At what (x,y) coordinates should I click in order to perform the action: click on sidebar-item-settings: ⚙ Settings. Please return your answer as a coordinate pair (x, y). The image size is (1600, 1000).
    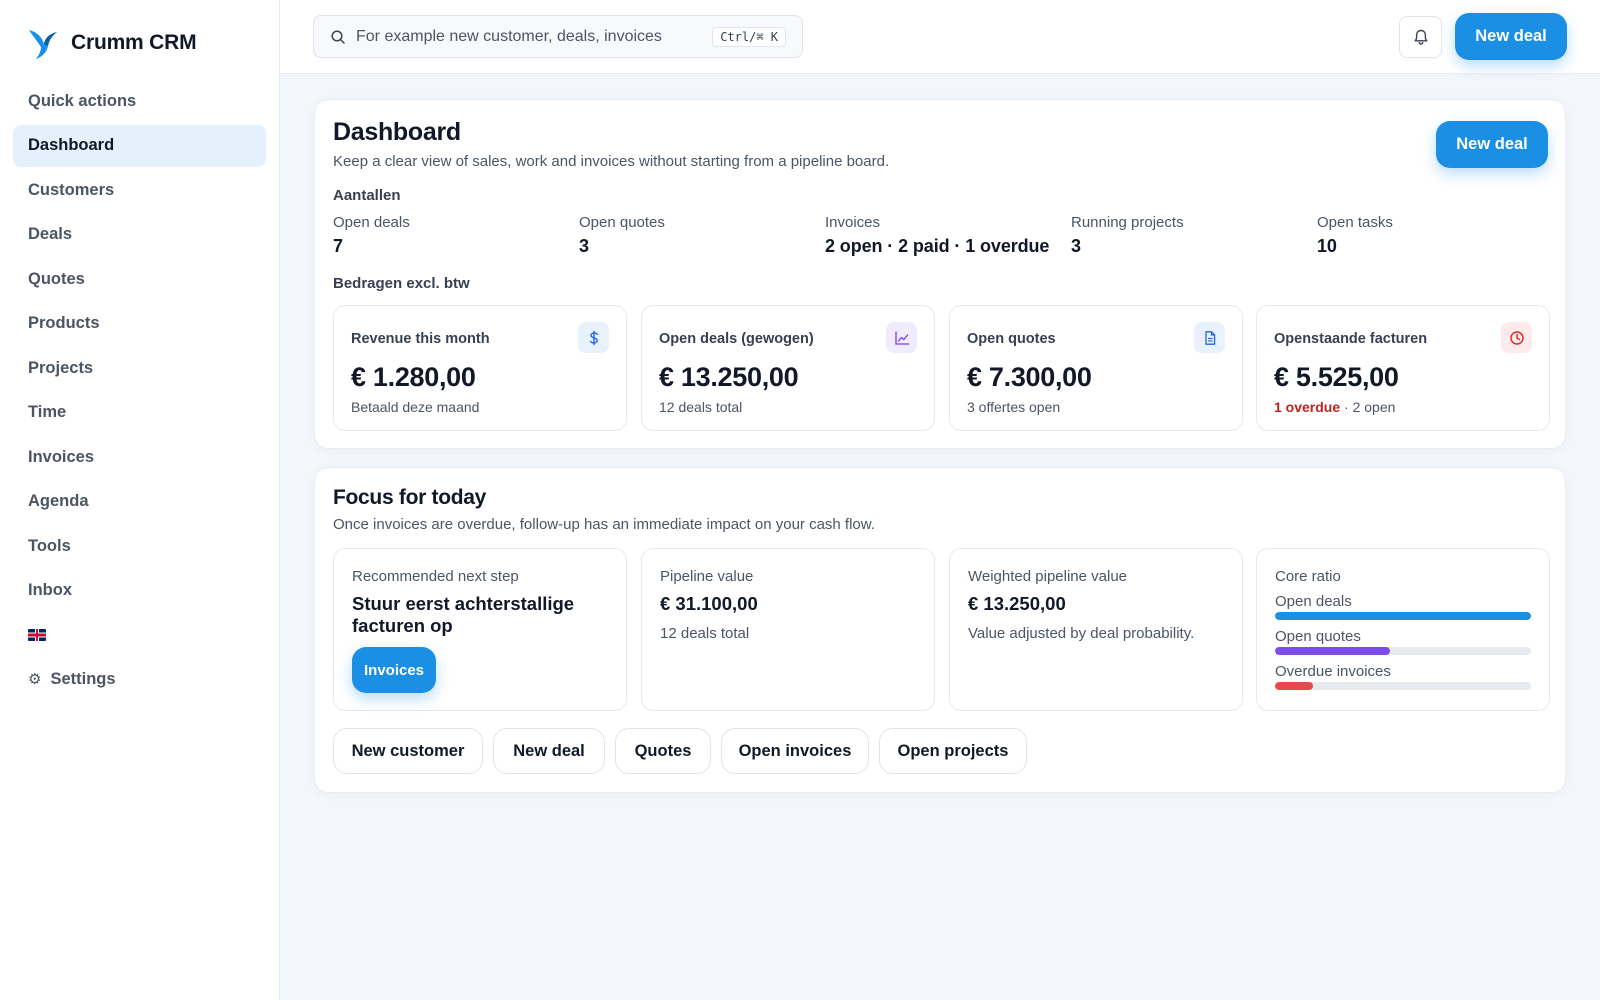
    Looking at the image, I should click on (139, 679).